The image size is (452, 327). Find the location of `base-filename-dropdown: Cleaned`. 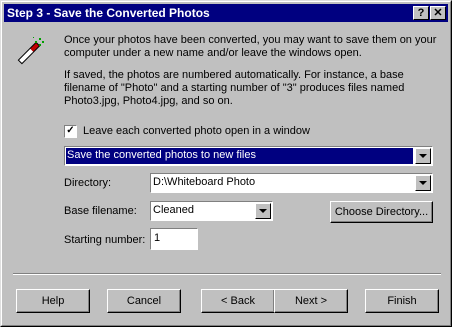

base-filename-dropdown: Cleaned is located at coordinates (211, 211).